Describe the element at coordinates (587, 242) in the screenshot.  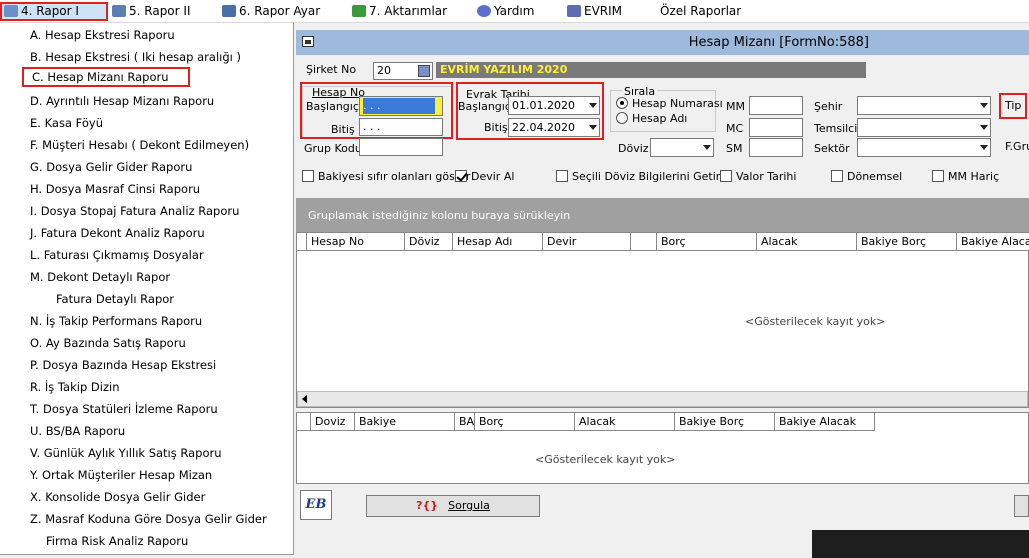
I see `grid-column-header: Devir` at that location.